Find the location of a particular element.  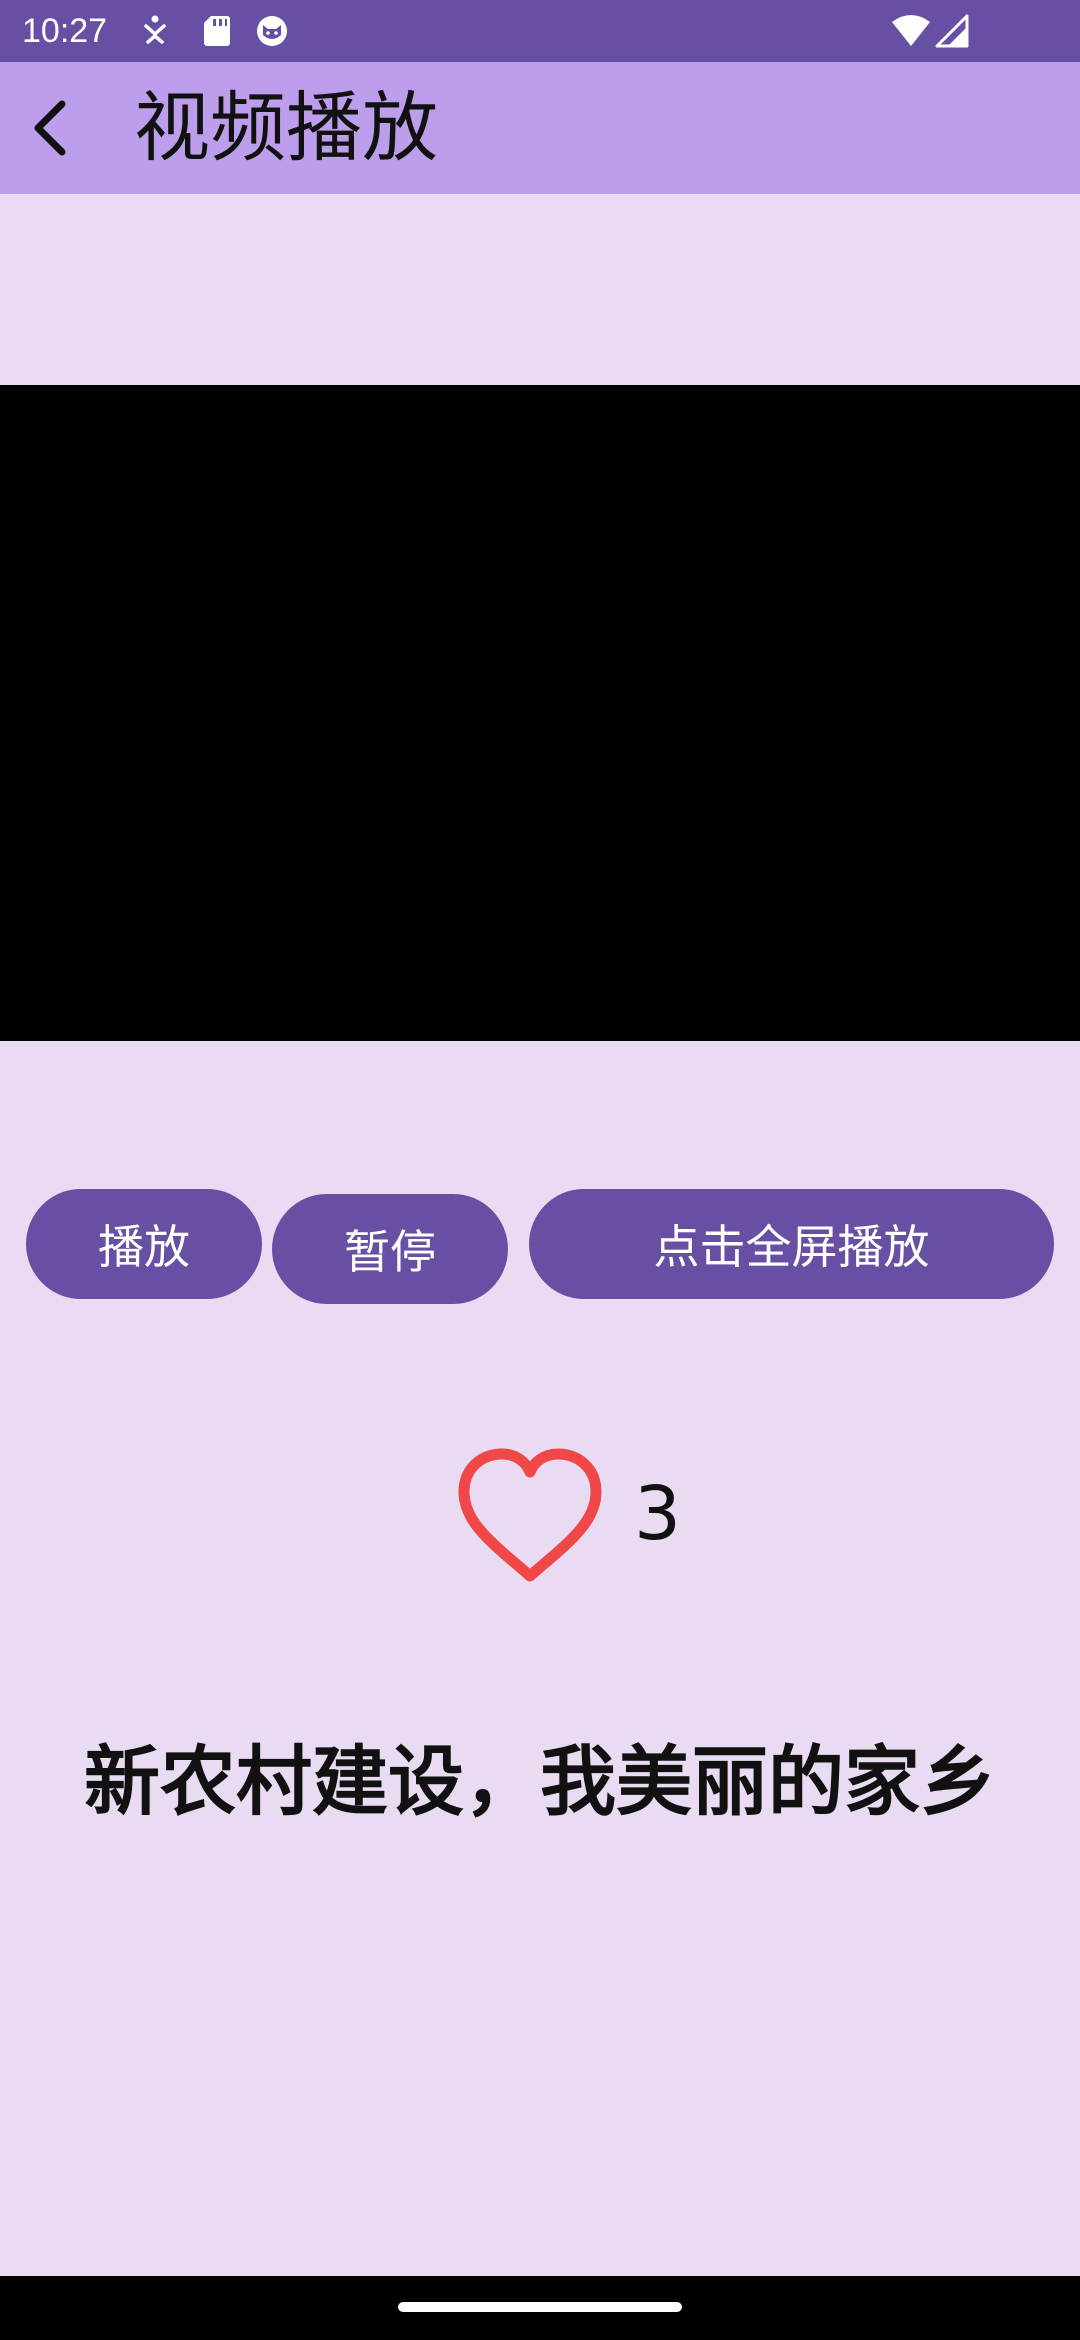

video-caption: 新农村建设，我美丽的家乡 is located at coordinates (540, 1781).